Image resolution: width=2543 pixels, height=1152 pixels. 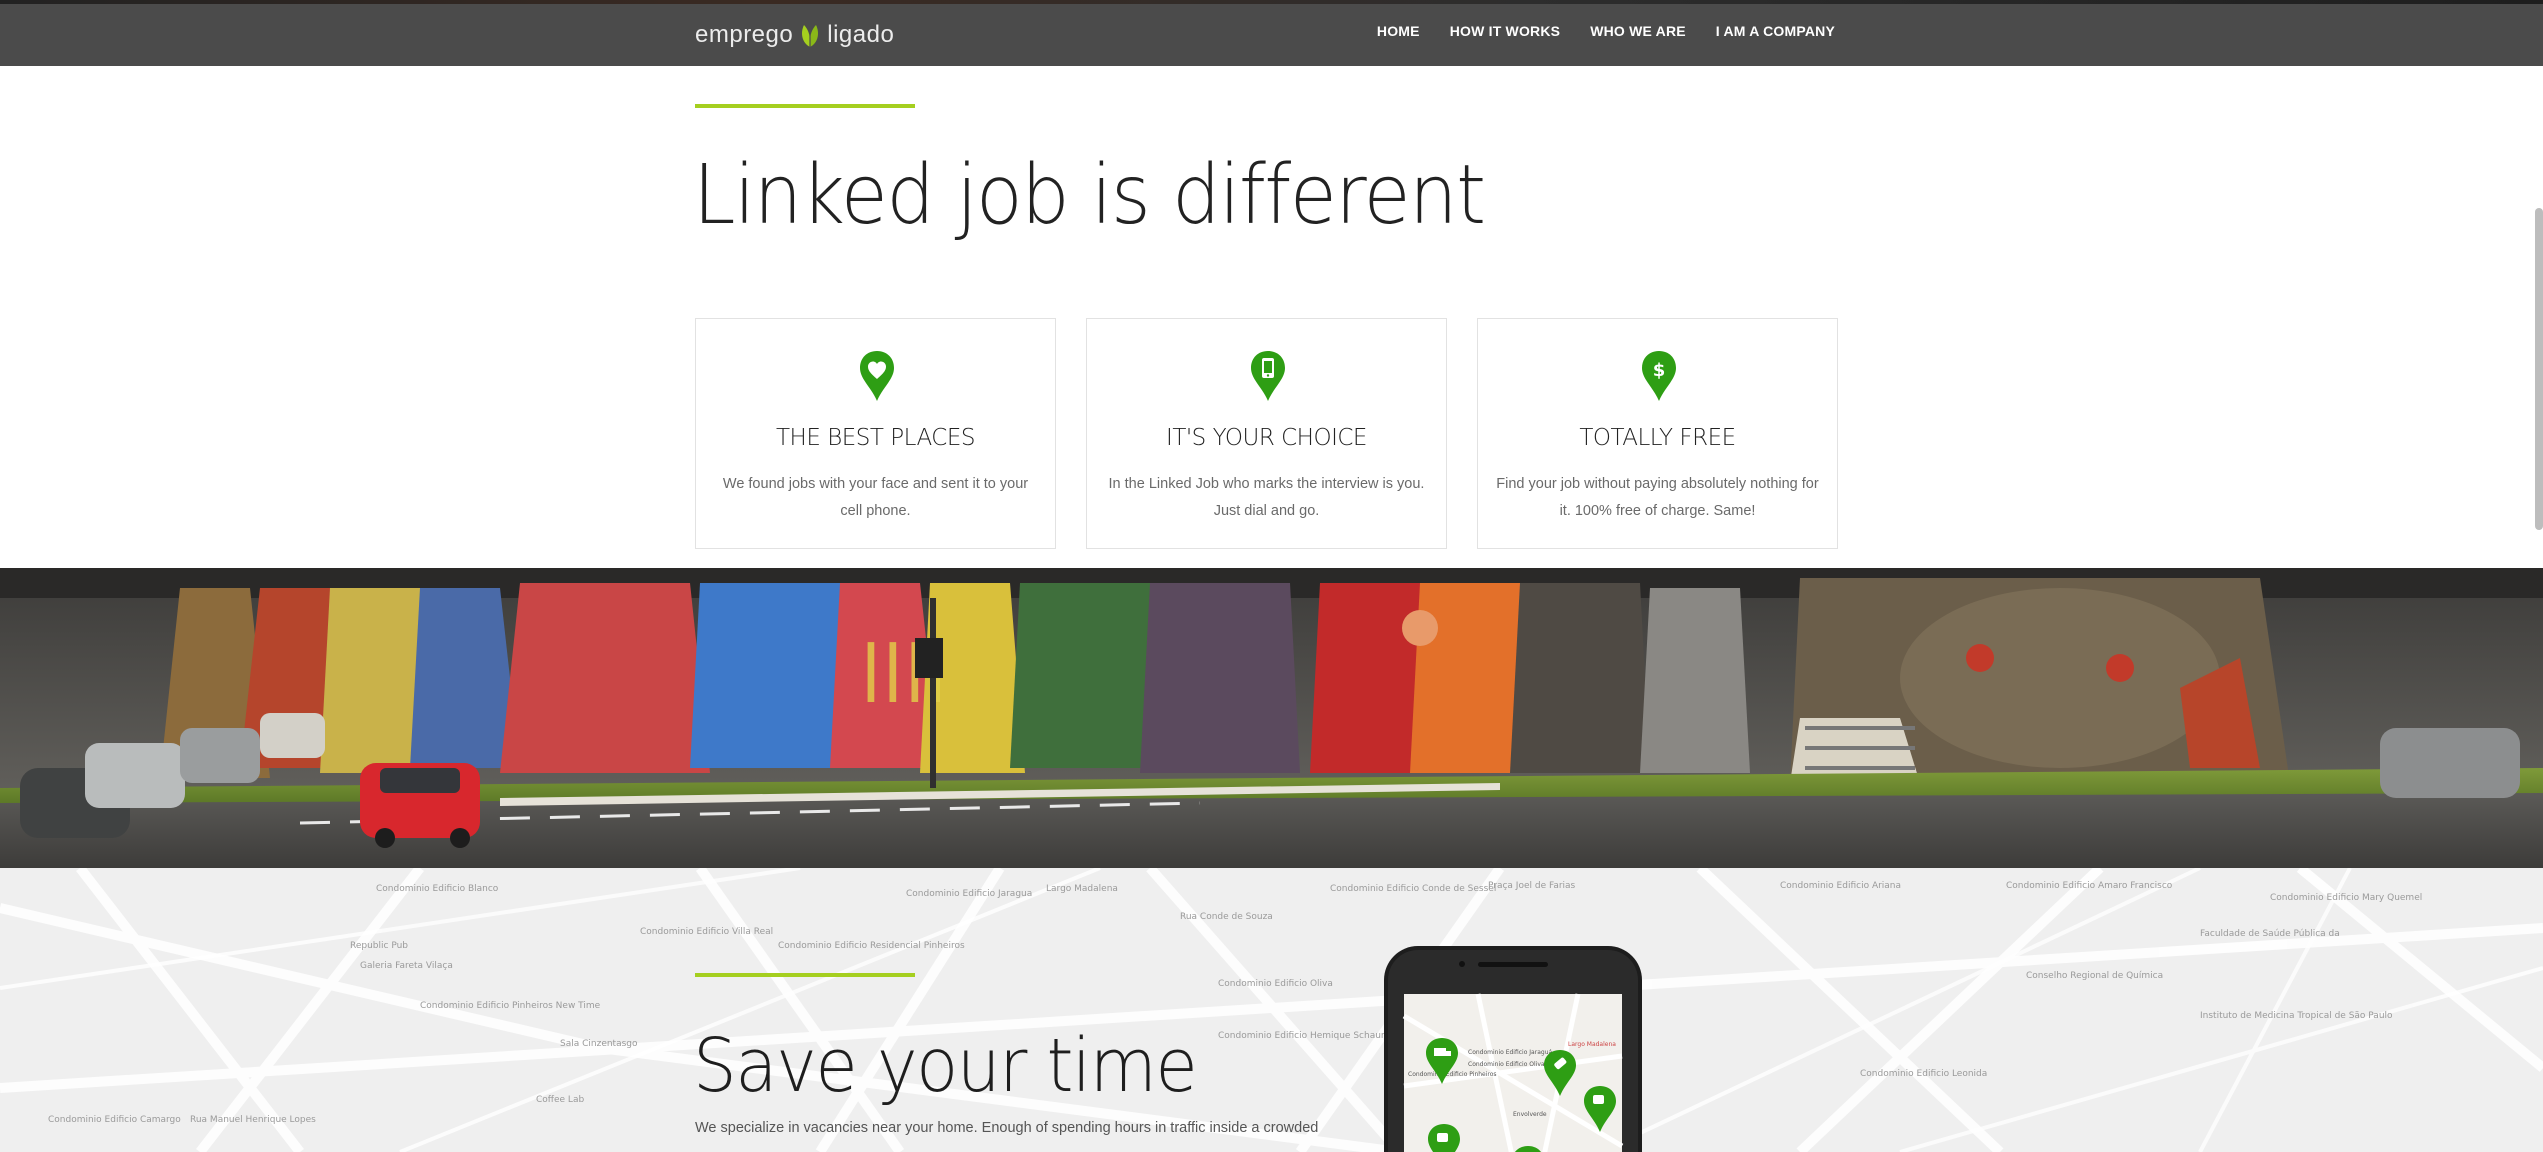 What do you see at coordinates (877, 376) in the screenshot?
I see `heart-pin-icon` at bounding box center [877, 376].